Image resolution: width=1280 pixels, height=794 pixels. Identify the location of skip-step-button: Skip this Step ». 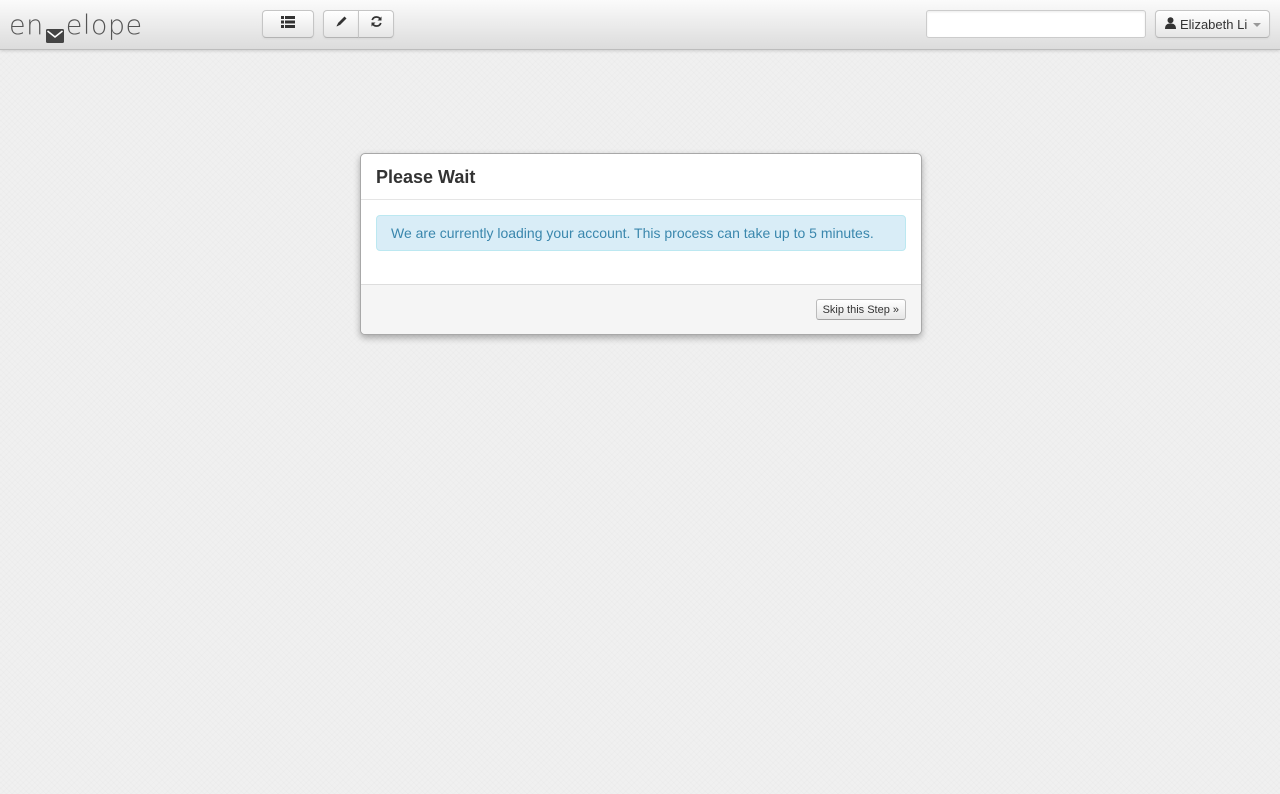
(860, 309).